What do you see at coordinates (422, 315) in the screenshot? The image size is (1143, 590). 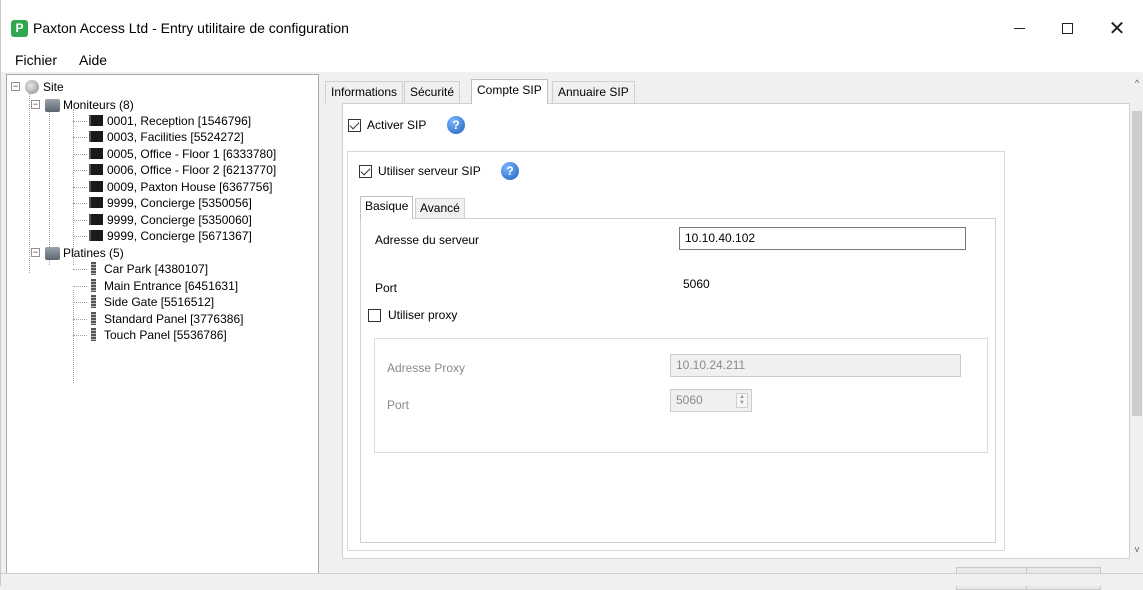 I see `use-proxy-label: Utiliser proxy` at bounding box center [422, 315].